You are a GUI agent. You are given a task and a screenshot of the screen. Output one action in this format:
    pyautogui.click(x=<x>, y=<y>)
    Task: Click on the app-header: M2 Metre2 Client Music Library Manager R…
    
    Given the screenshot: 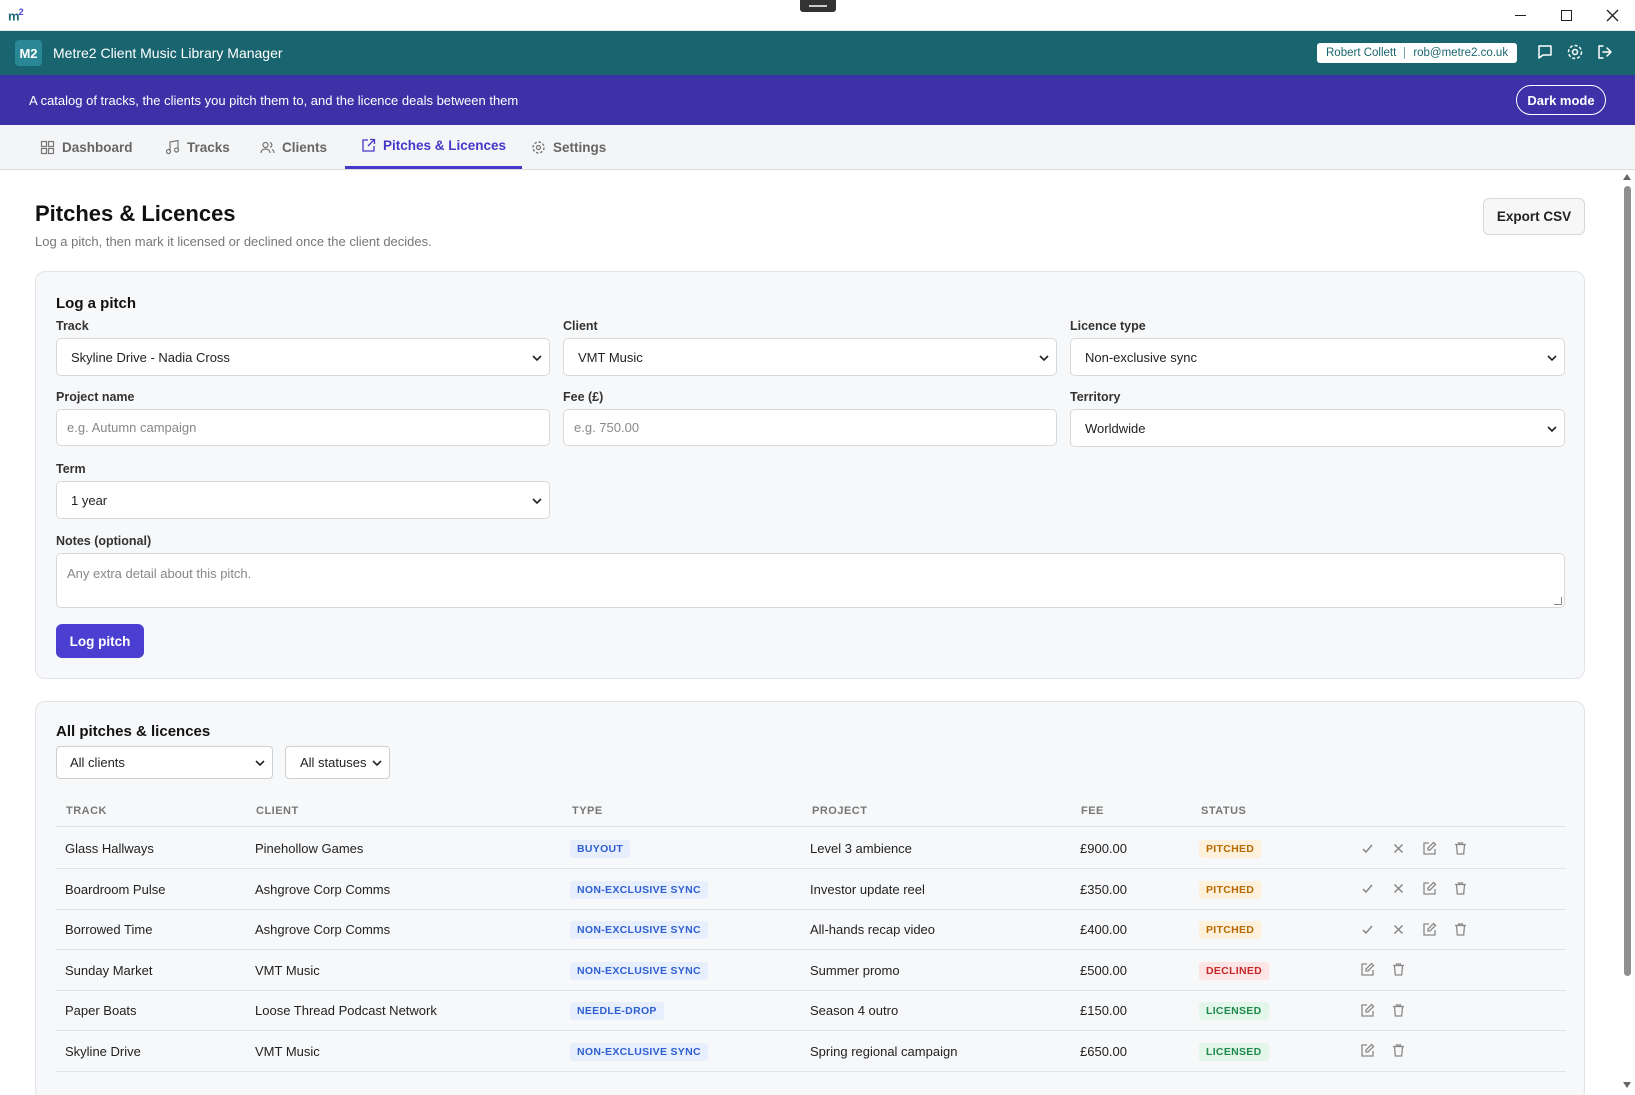 What is the action you would take?
    pyautogui.click(x=817, y=53)
    